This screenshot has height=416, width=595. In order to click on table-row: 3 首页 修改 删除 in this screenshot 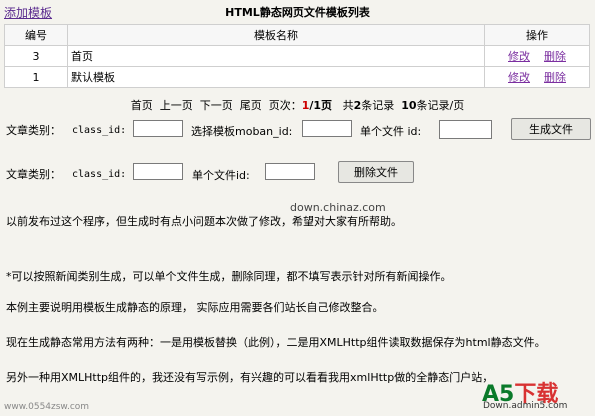, I will do `click(297, 56)`.